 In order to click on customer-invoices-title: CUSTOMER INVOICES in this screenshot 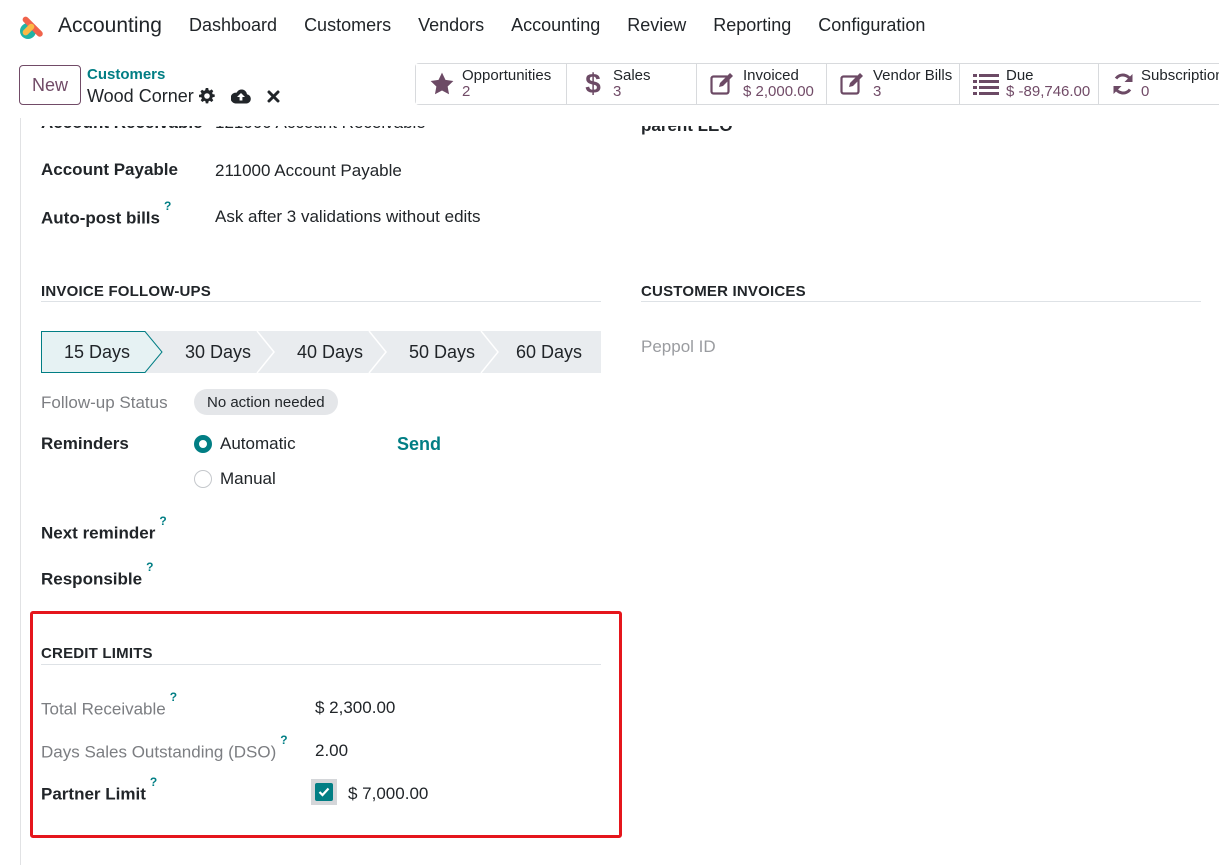, I will do `click(723, 291)`.